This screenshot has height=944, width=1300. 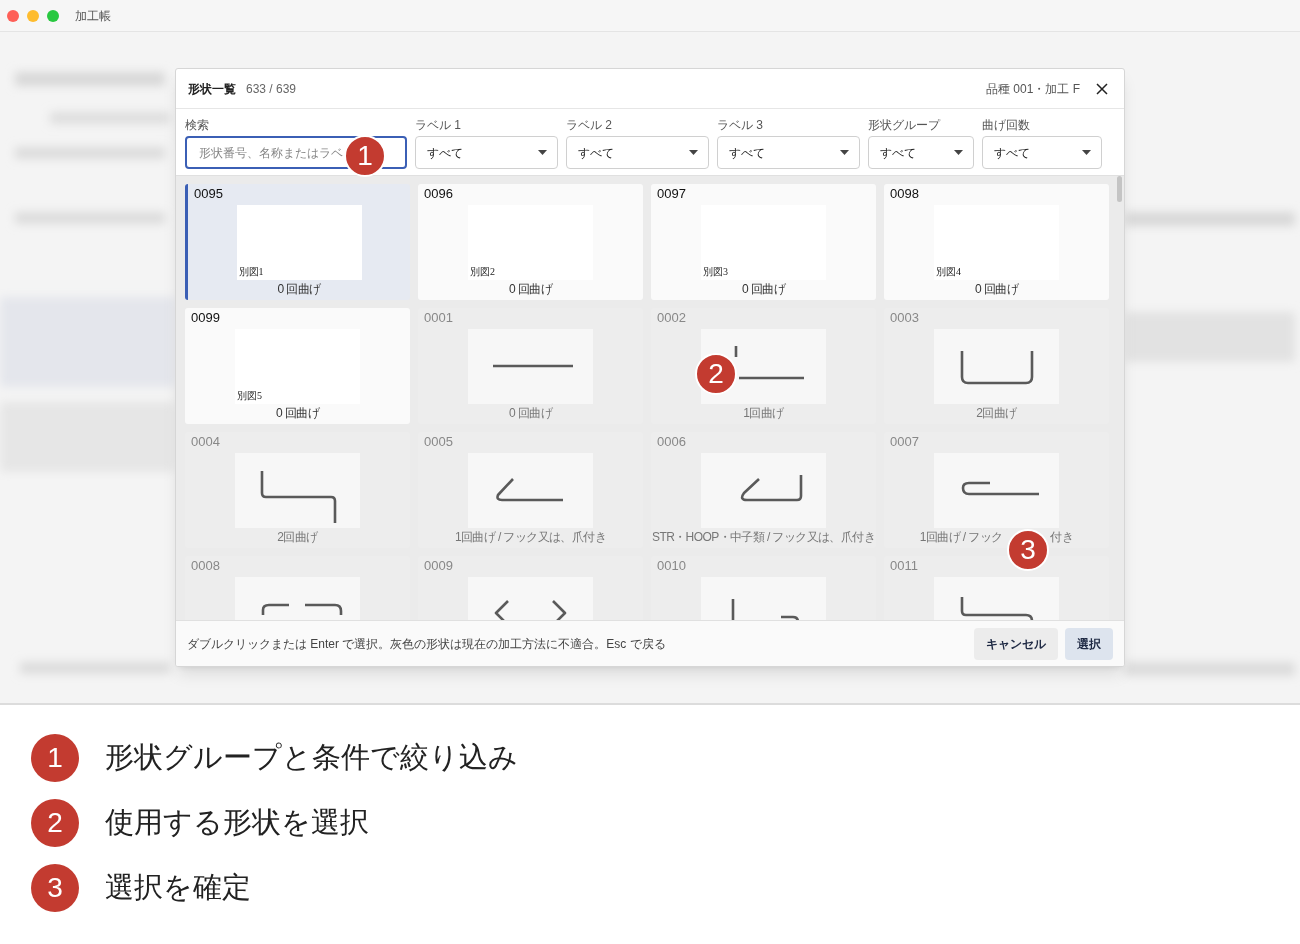 What do you see at coordinates (1016, 643) in the screenshot?
I see `cancel-button: キャンセル` at bounding box center [1016, 643].